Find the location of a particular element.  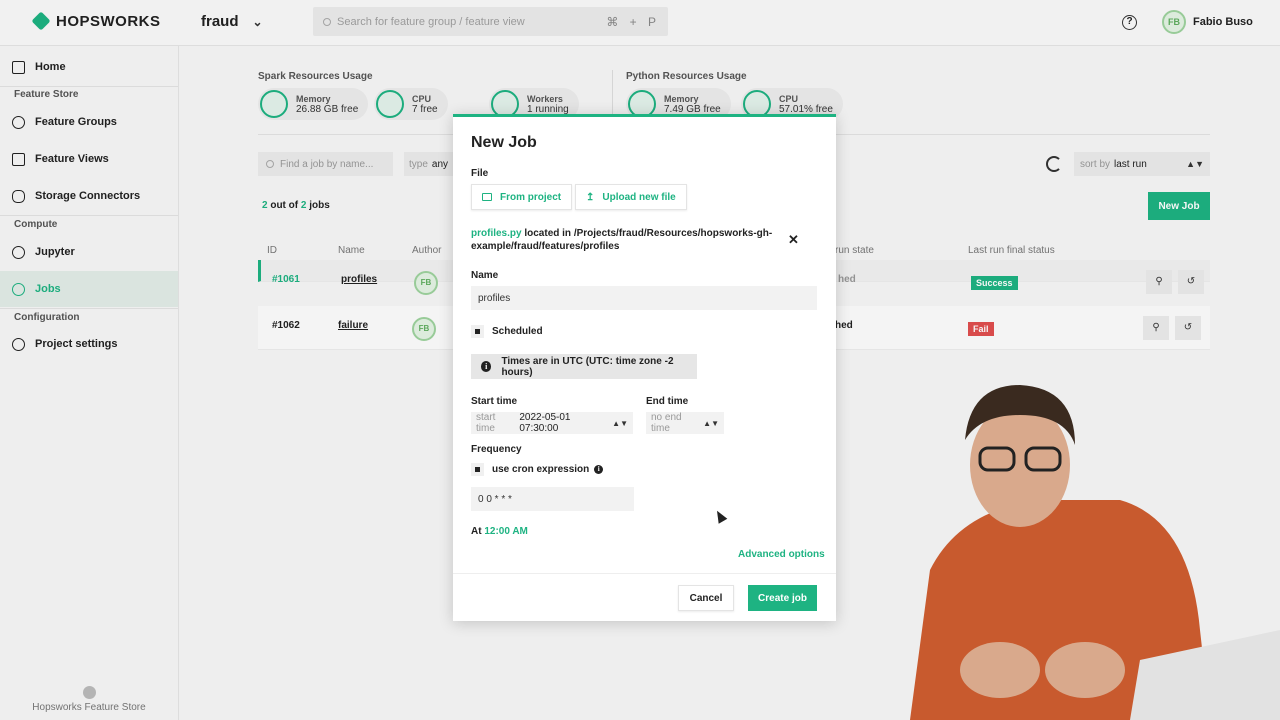

cron-label: use cron expression i is located at coordinates (548, 469).